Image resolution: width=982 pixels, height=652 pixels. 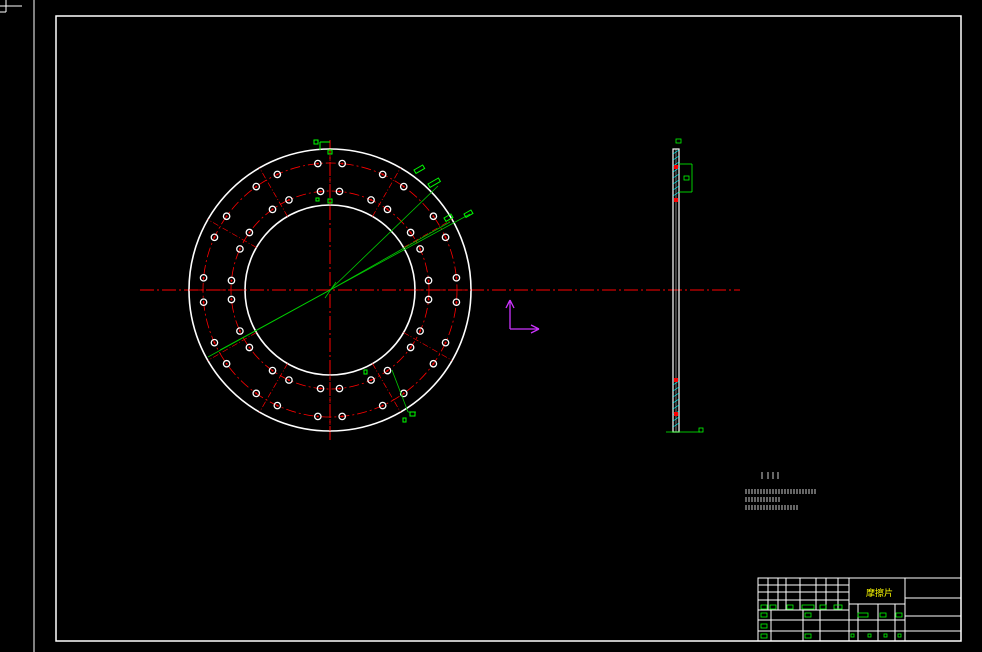 I want to click on section-dimensions, so click(x=685, y=285).